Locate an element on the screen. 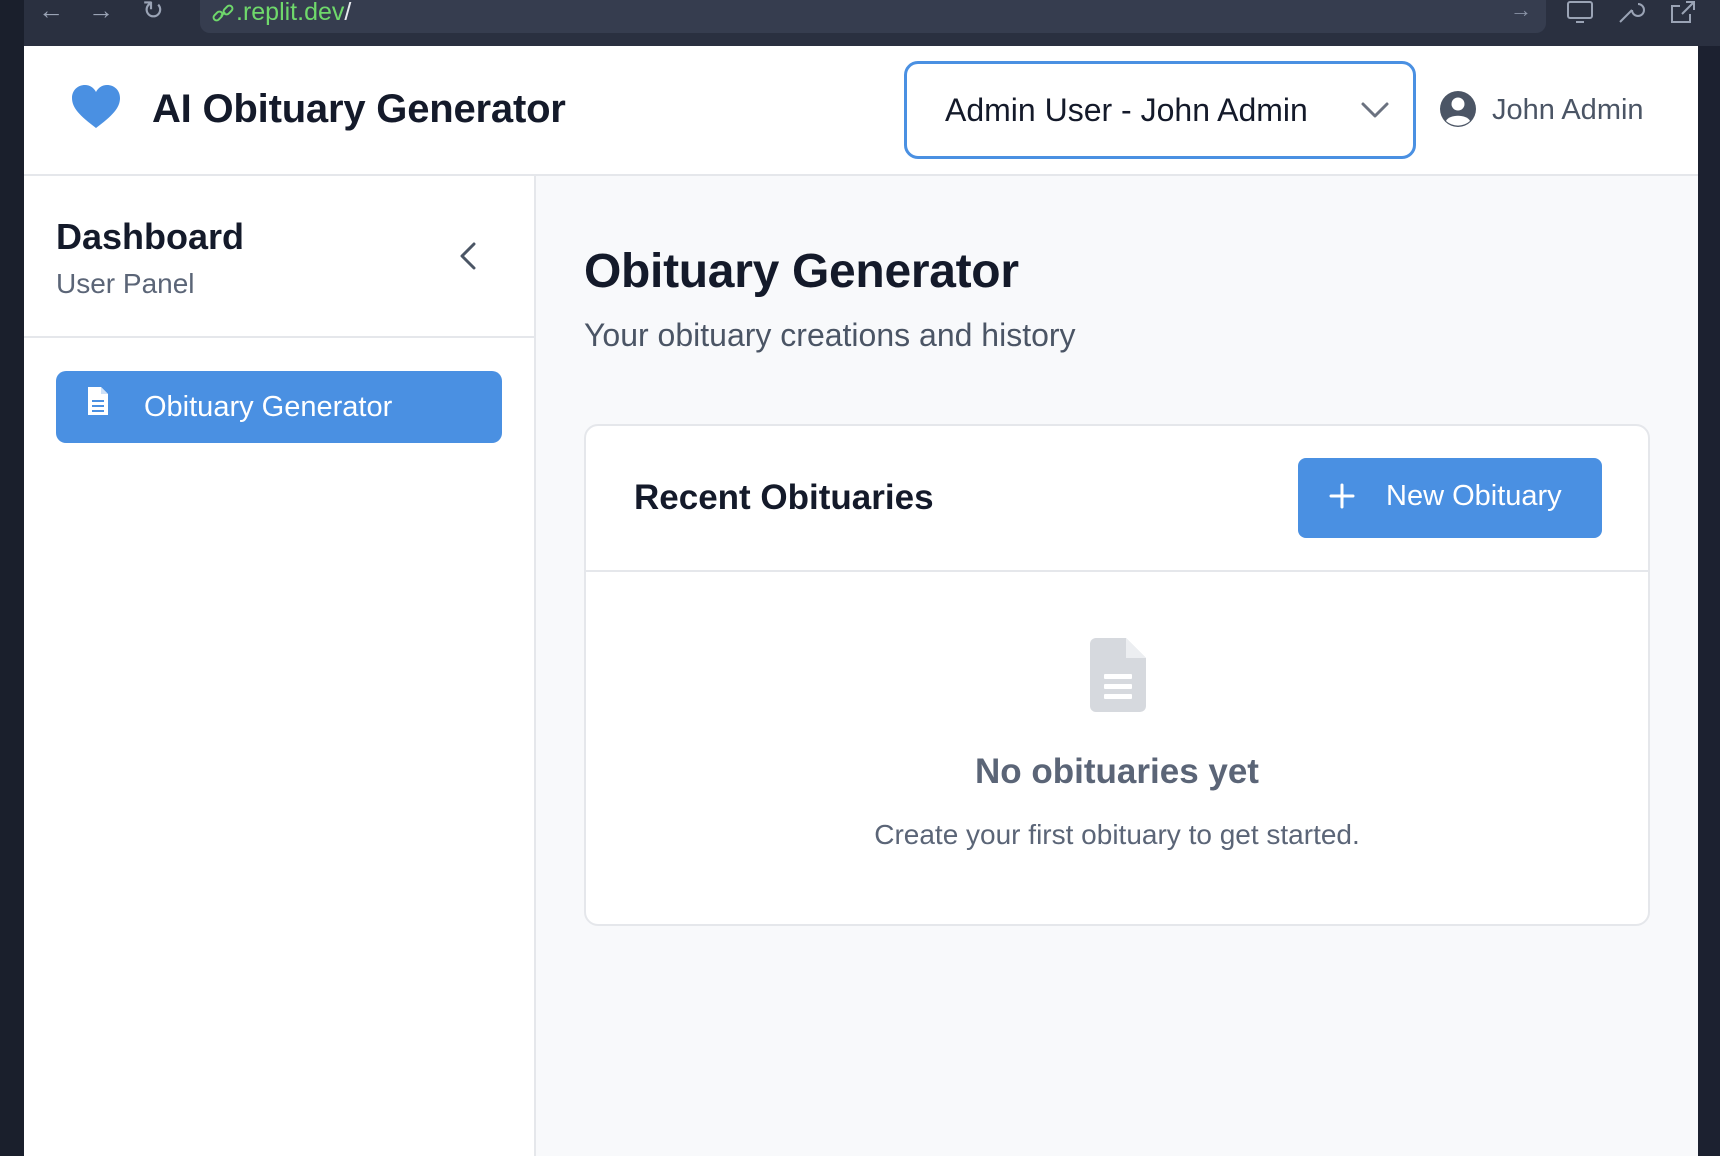 This screenshot has width=1720, height=1156. card-header: Recent Obituaries New Obituary is located at coordinates (1117, 499).